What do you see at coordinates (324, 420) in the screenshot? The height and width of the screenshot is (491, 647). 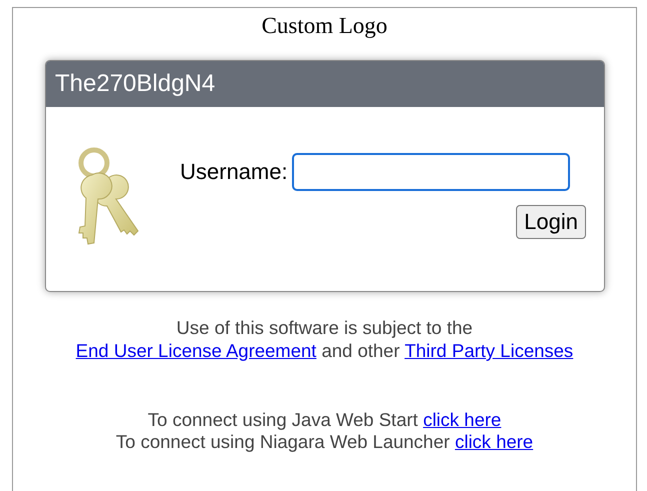 I see `connect-instruction: To connect using Java Web Start click here` at bounding box center [324, 420].